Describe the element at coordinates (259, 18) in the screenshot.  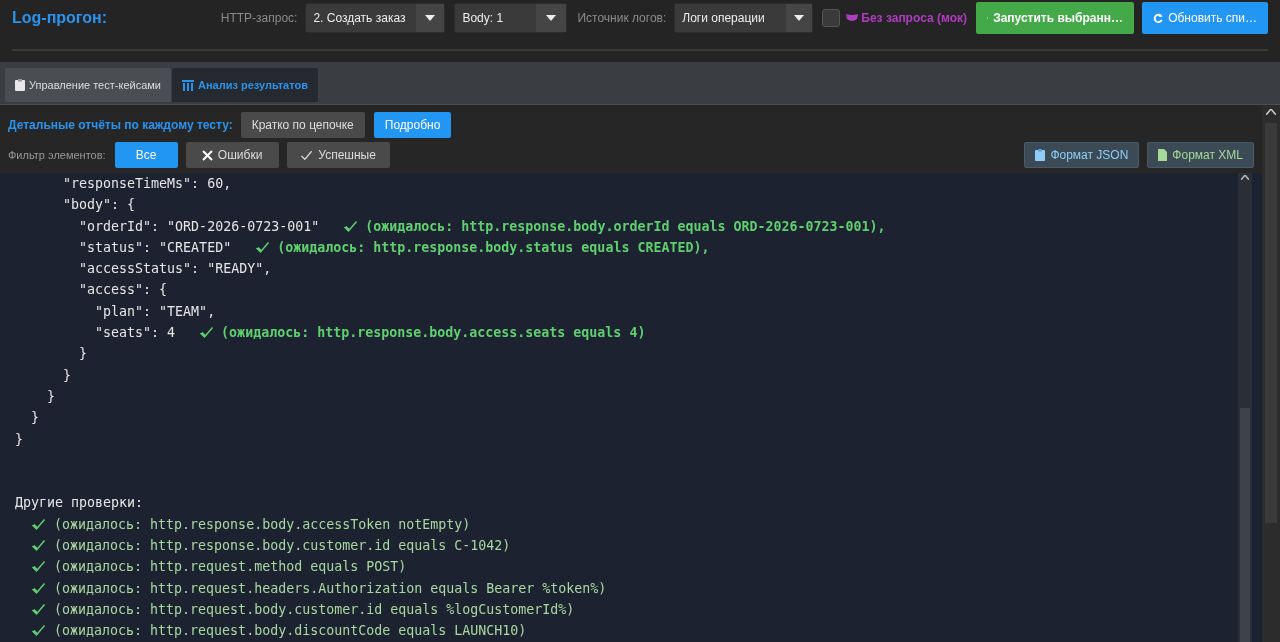
I see `http-request-label: HTTP-запрос:` at that location.